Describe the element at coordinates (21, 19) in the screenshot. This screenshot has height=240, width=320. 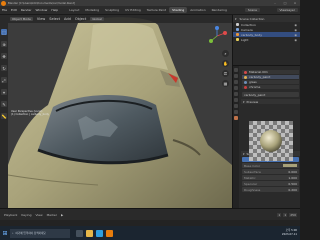
I see `object-mode-dropdown: Object Mode` at that location.